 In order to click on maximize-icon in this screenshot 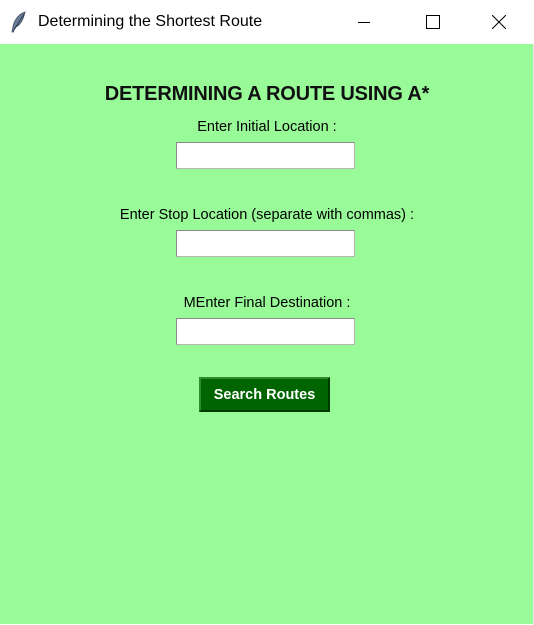, I will do `click(433, 22)`.